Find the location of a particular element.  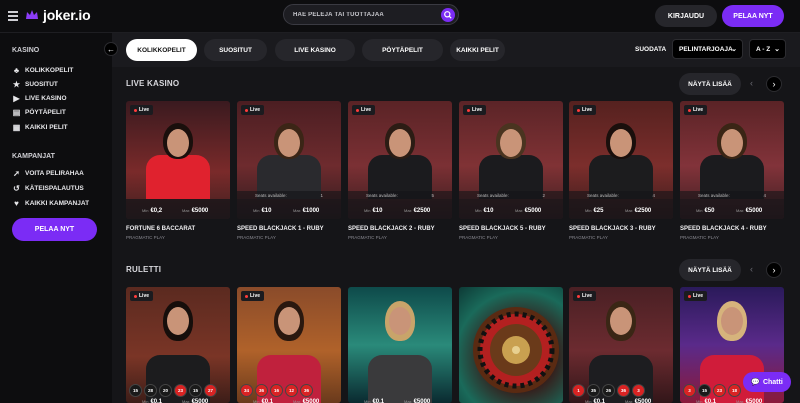

sidebar-item-label: PÖYTÄPELIT is located at coordinates (45, 112).